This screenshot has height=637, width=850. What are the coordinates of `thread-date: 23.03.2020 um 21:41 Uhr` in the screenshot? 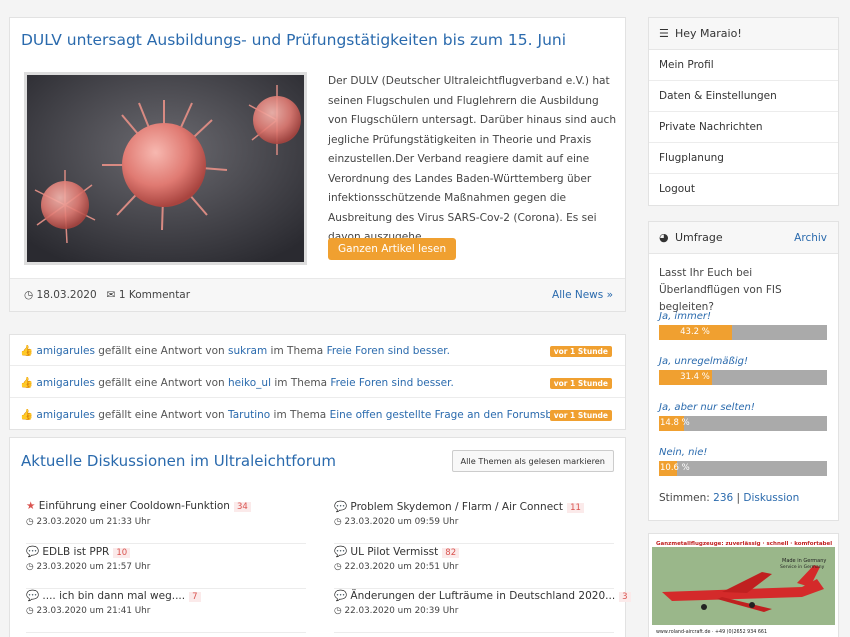 It's located at (93, 611).